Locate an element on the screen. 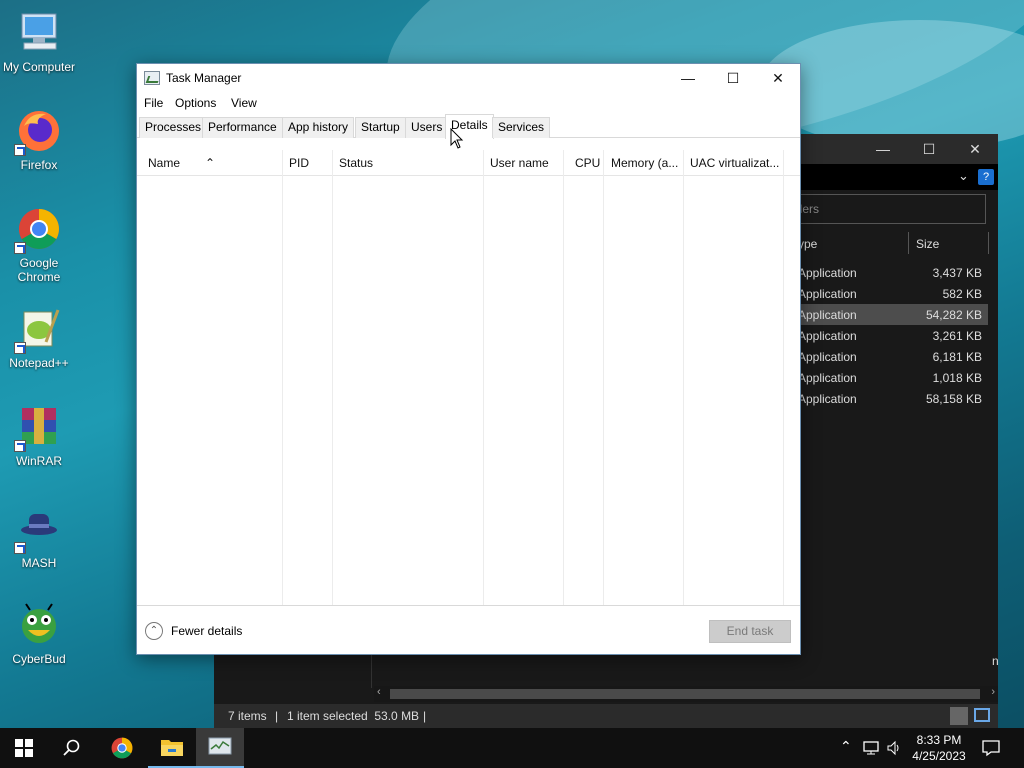  desktop-icon-label: Firefox is located at coordinates (39, 165).